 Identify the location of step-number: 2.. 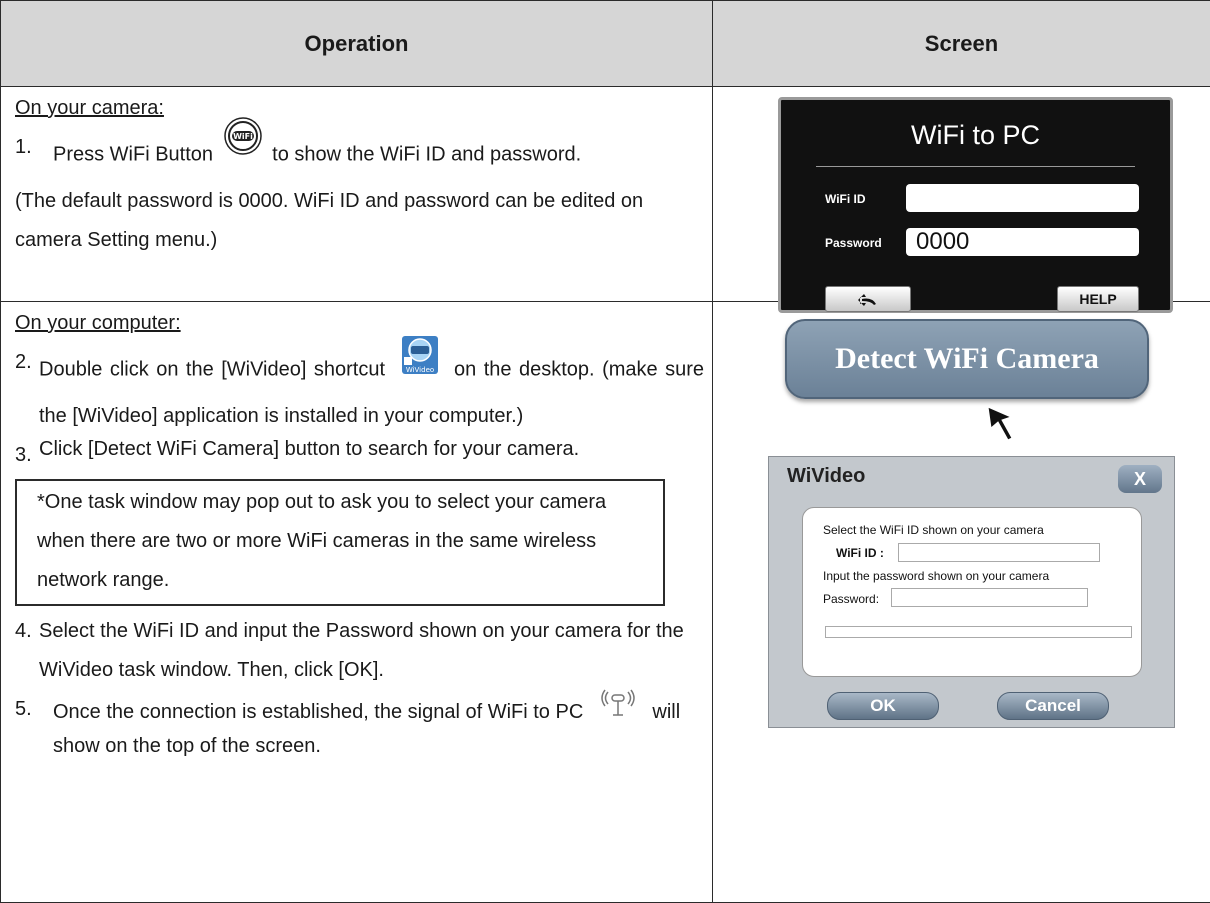
(27, 389).